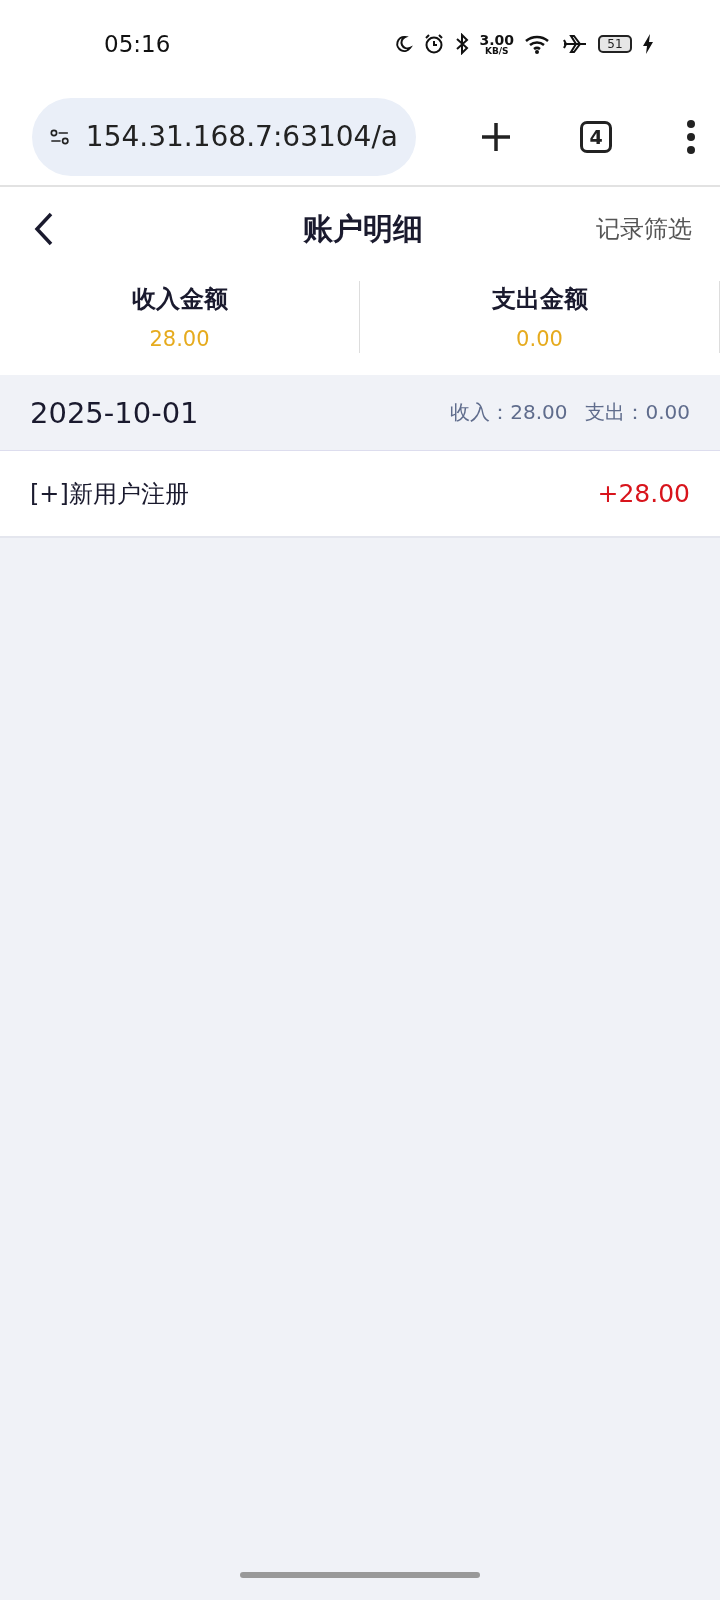 Image resolution: width=720 pixels, height=1600 pixels. Describe the element at coordinates (691, 136) in the screenshot. I see `more-menu-icon` at that location.